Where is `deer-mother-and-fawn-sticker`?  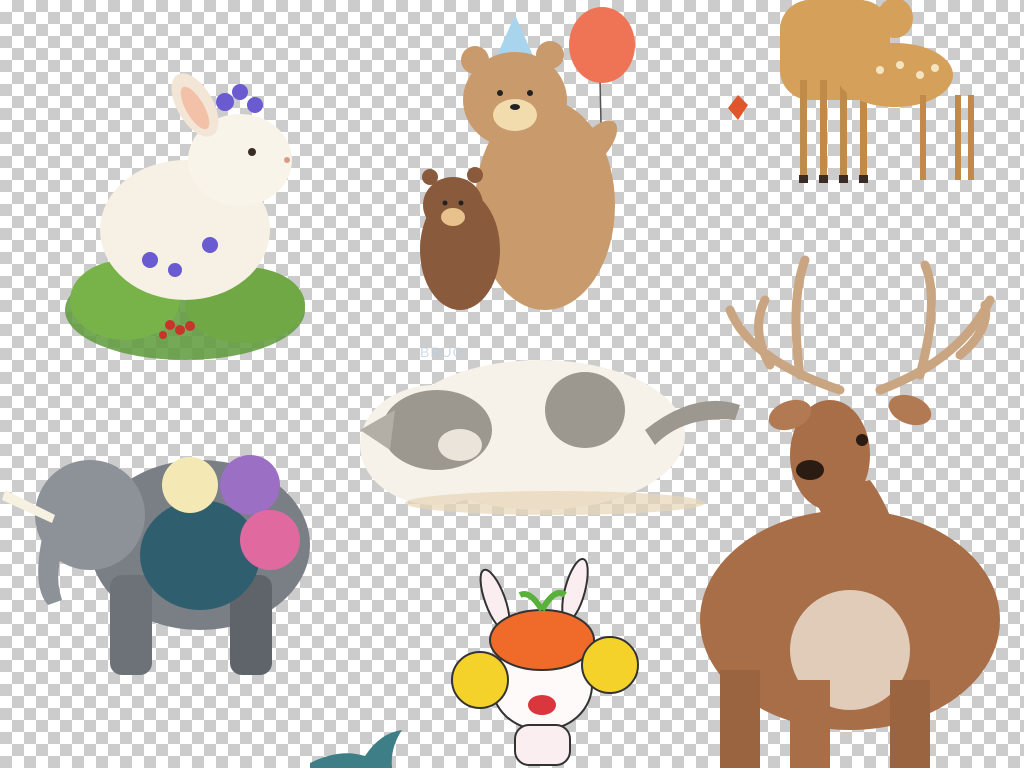
deer-mother-and-fawn-sticker is located at coordinates (860, 100).